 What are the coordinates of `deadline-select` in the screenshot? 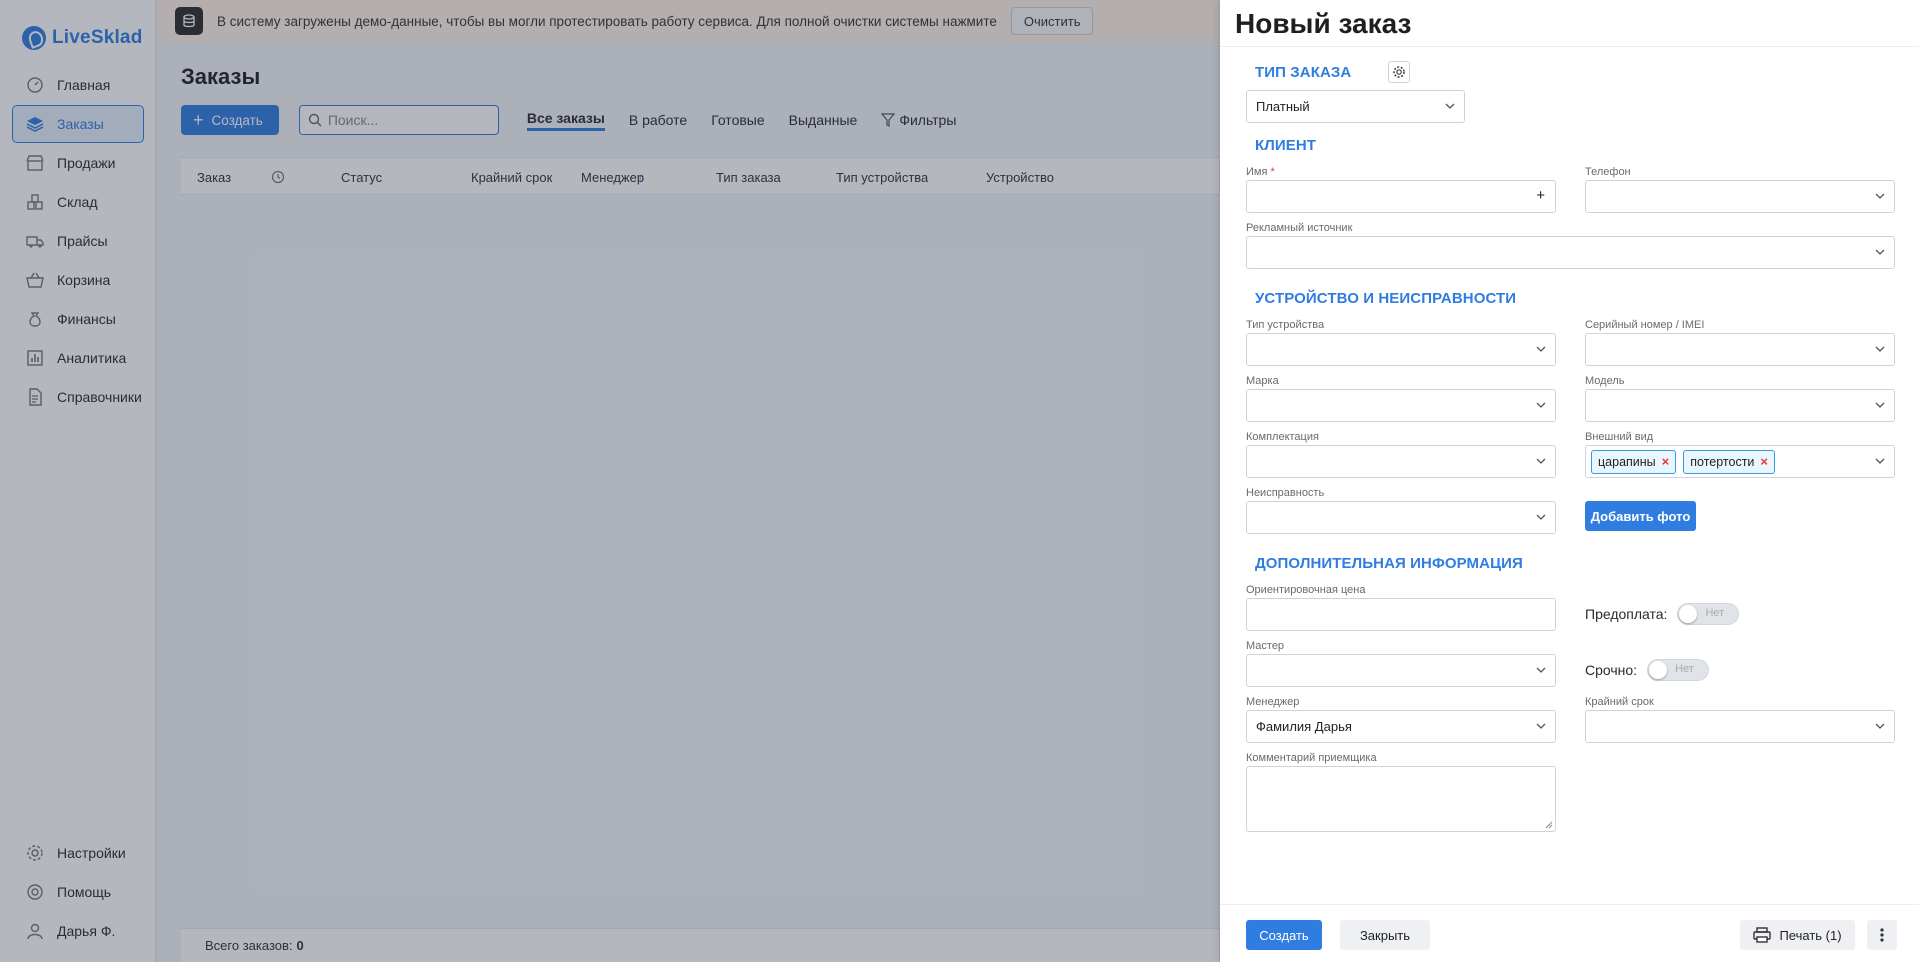 It's located at (1740, 726).